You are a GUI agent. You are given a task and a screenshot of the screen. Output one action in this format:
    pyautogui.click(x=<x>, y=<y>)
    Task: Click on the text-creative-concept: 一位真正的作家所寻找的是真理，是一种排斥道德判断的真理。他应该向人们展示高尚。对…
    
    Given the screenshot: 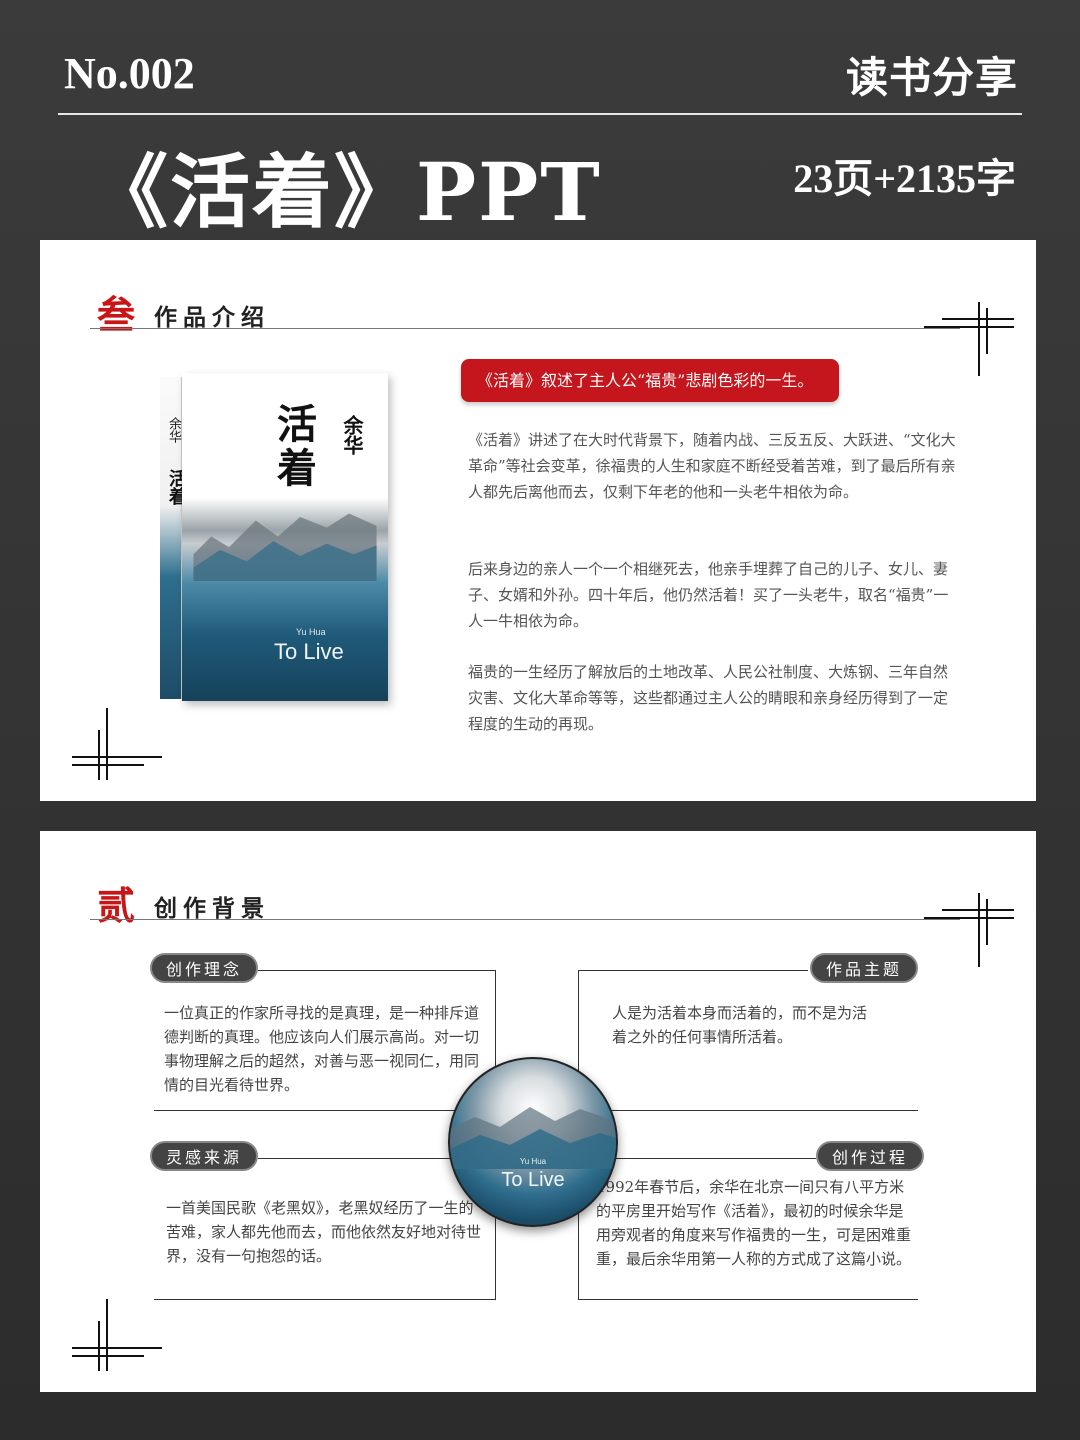 What is the action you would take?
    pyautogui.click(x=322, y=1049)
    